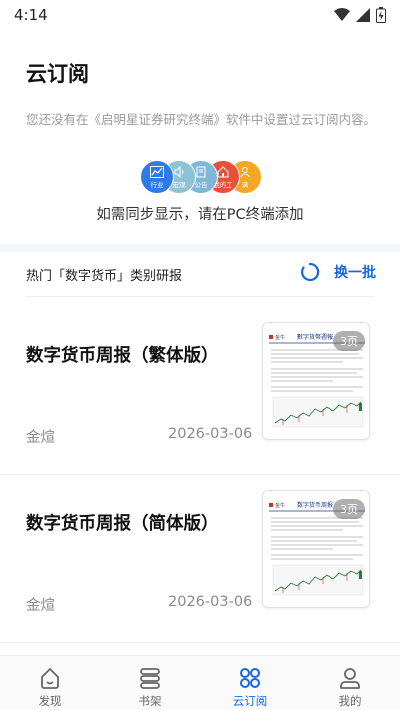 This screenshot has height=710, width=400. Describe the element at coordinates (200, 248) in the screenshot. I see `section-divider` at that location.